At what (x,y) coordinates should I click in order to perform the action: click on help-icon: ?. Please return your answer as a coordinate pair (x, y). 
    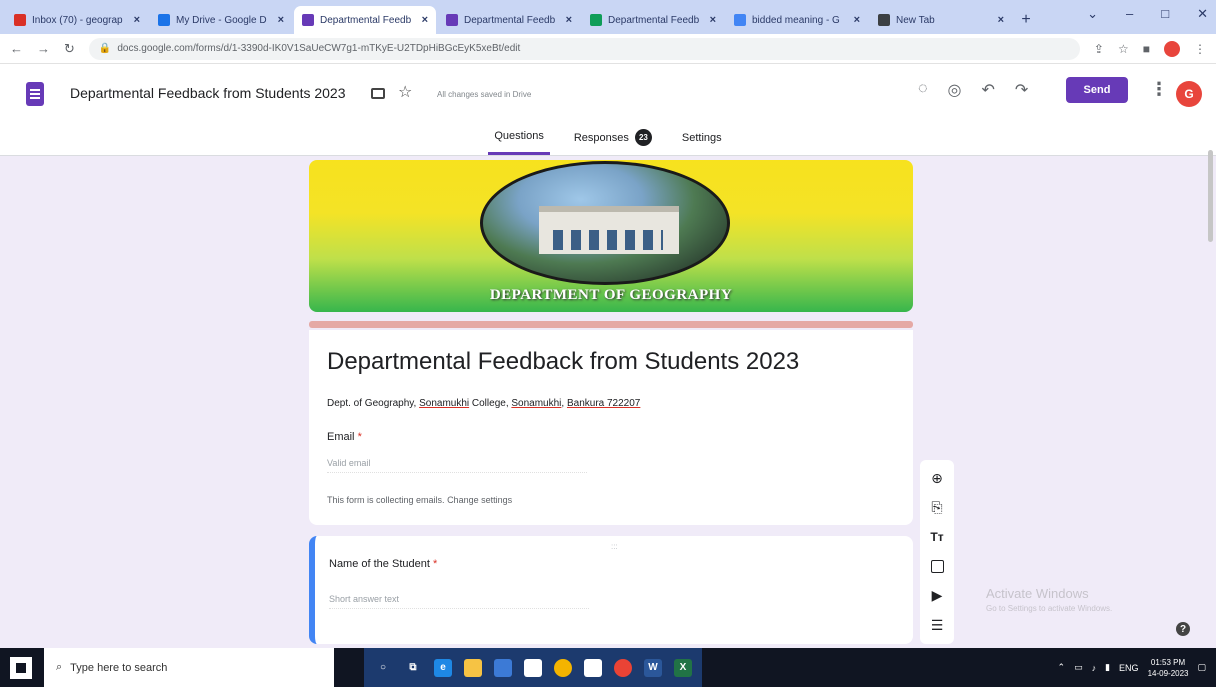
    Looking at the image, I should click on (1183, 629).